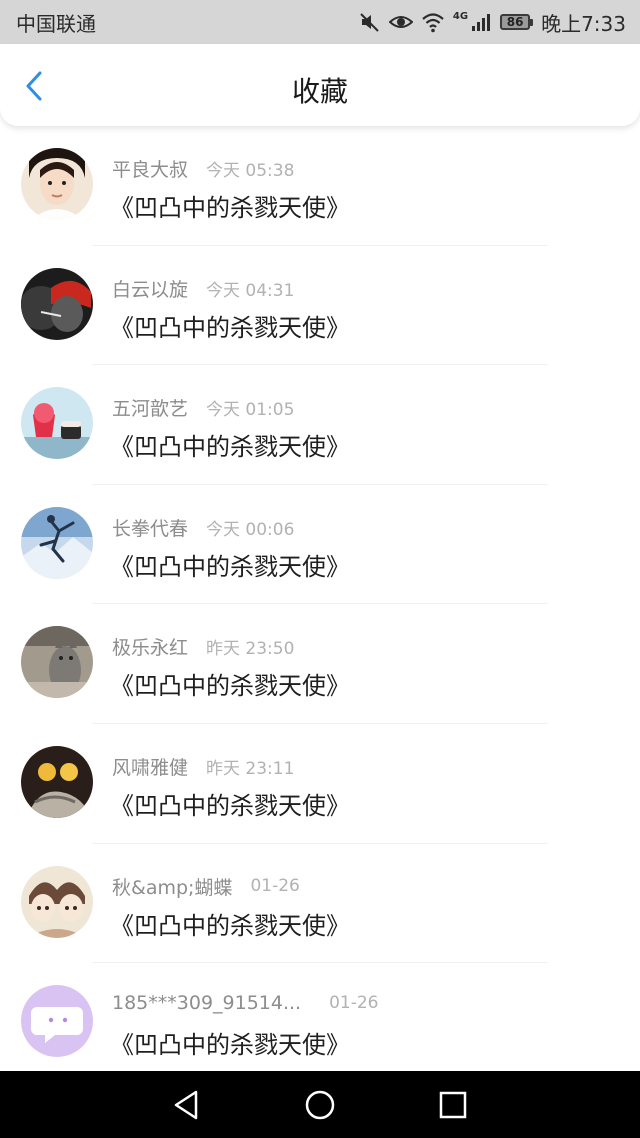 The width and height of the screenshot is (640, 1138). I want to click on nav-recents-button, so click(453, 1105).